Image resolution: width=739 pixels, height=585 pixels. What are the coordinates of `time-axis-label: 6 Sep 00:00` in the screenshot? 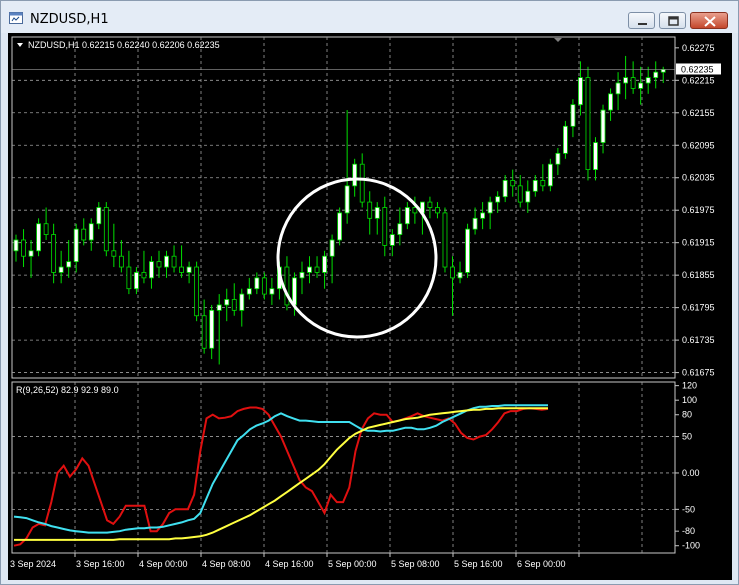 It's located at (541, 564).